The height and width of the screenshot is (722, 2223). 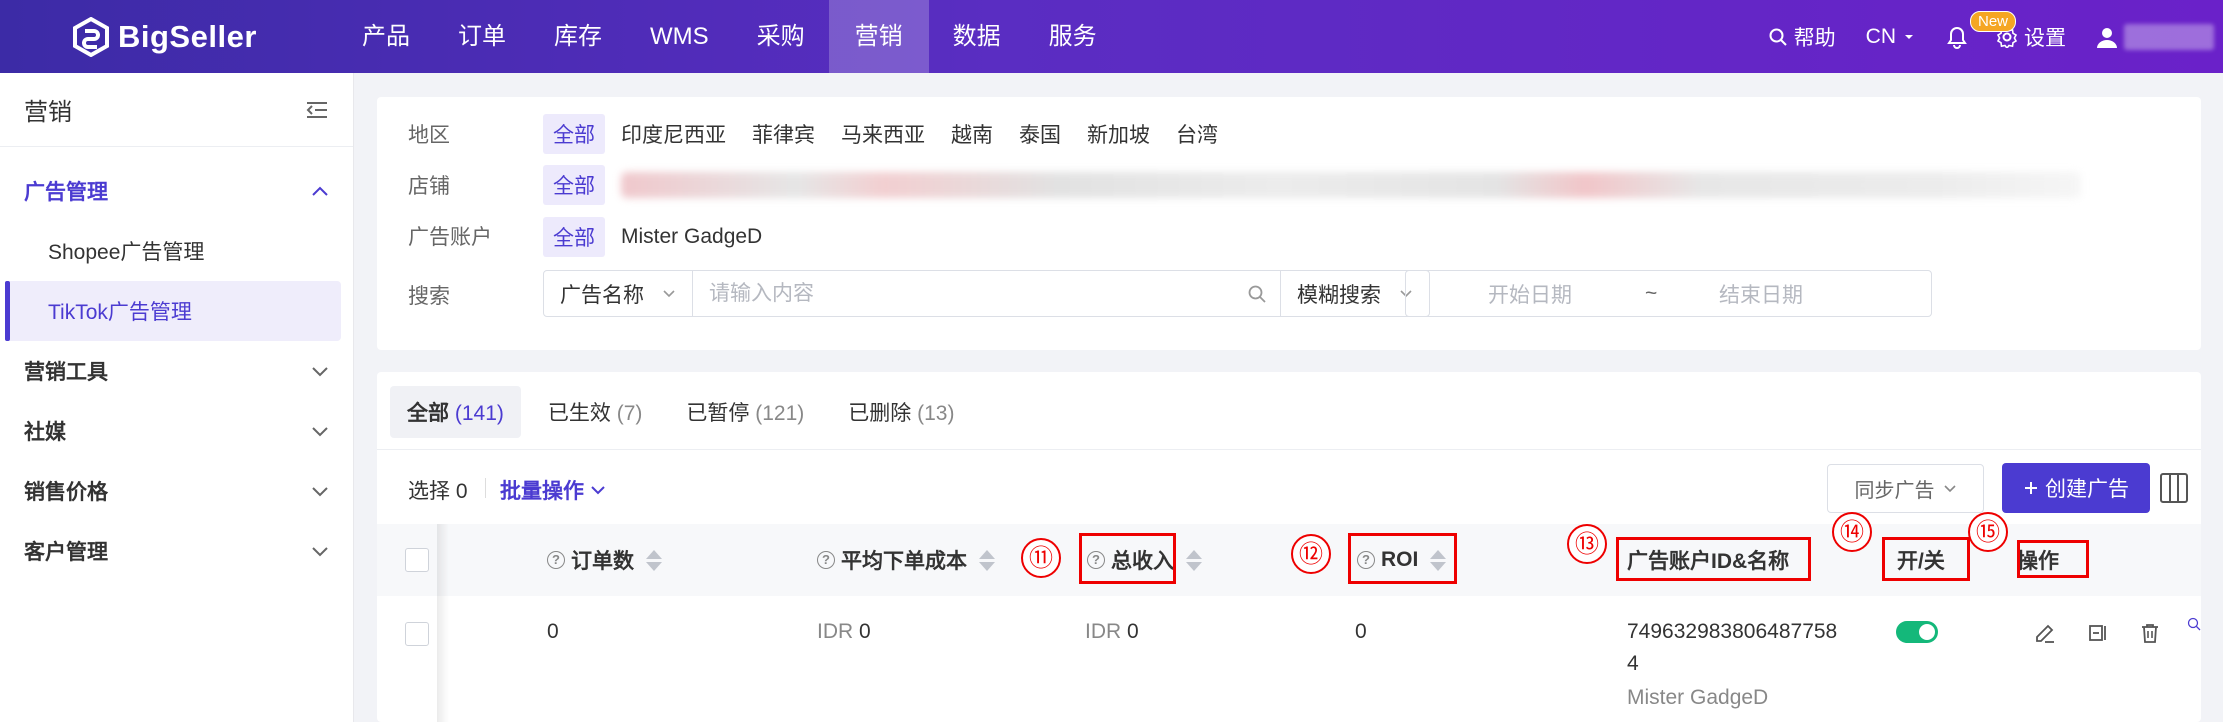 What do you see at coordinates (906, 560) in the screenshot?
I see `col-avg-cost: ? 平均下单成本` at bounding box center [906, 560].